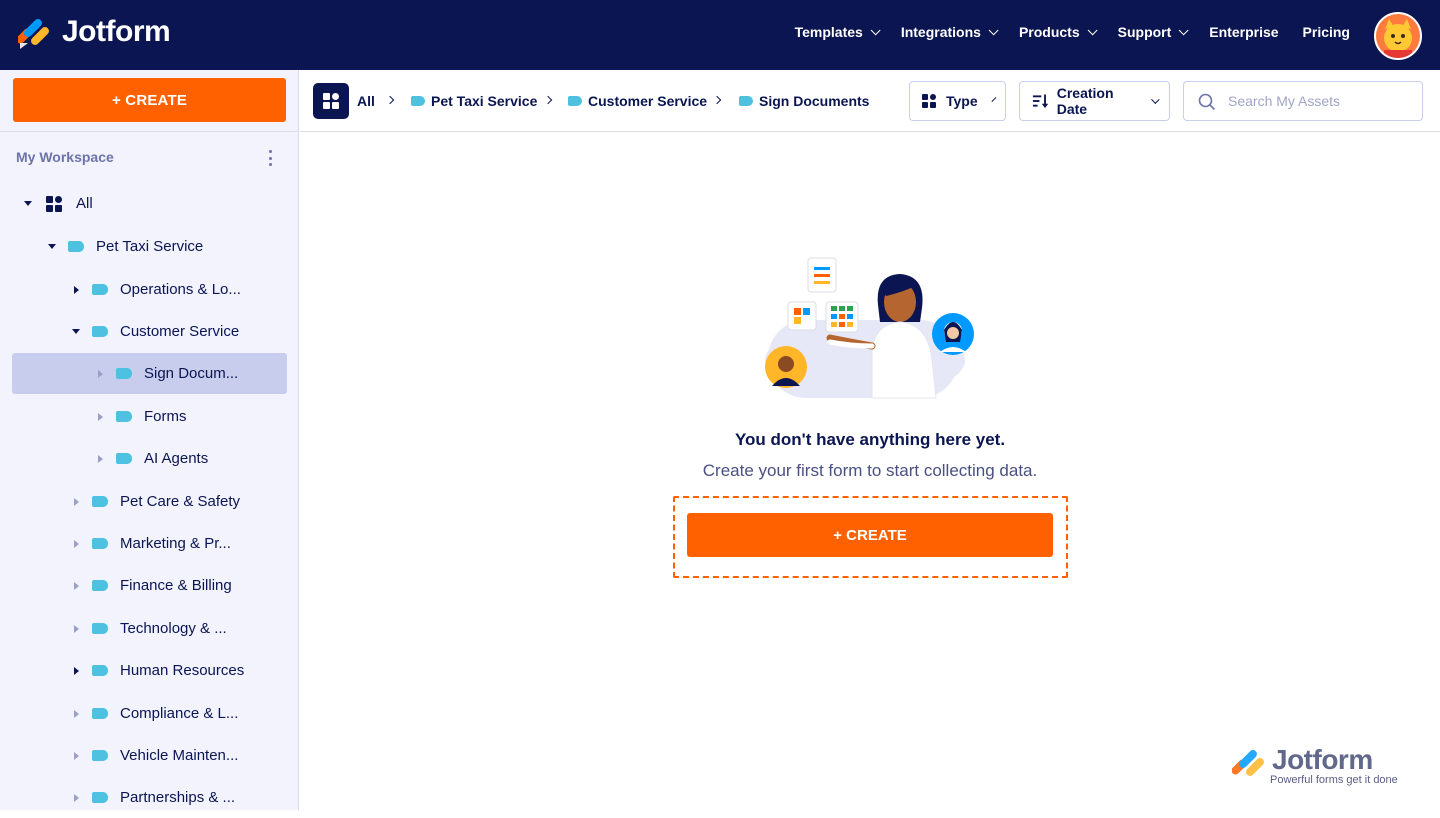 The image size is (1440, 818). I want to click on breadcrumb-customer-service: Customer Service, so click(637, 101).